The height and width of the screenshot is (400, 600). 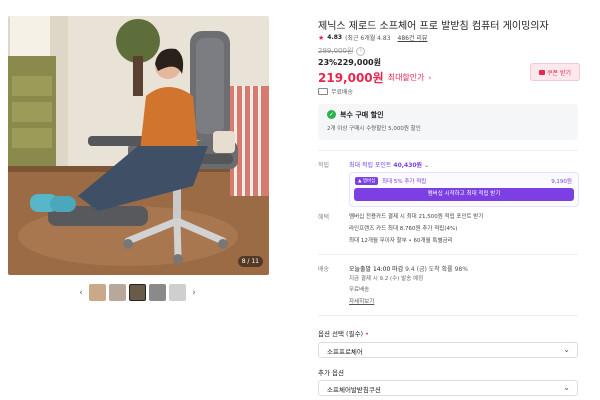 I want to click on max-discount-price: 219,000원, so click(x=351, y=78).